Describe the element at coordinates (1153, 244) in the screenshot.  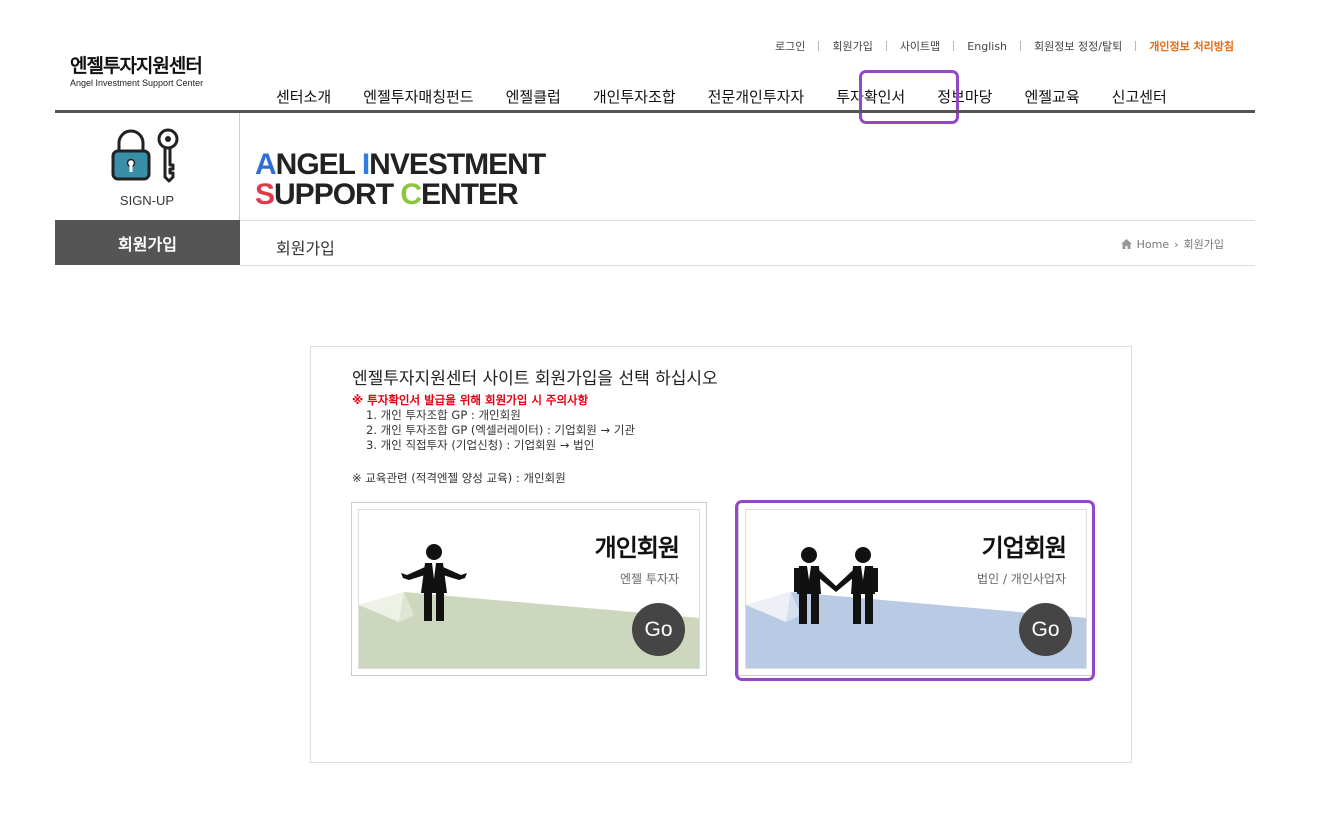
I see `breadcrumb-home: Home` at that location.